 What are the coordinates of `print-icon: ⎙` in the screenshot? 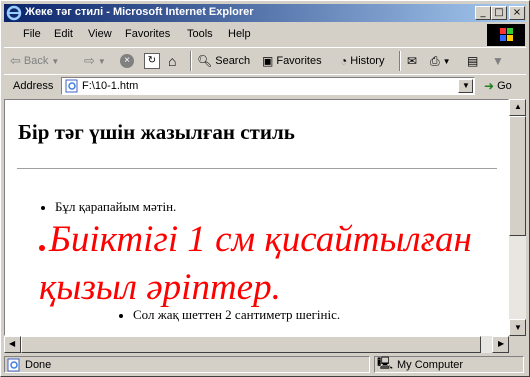 It's located at (435, 60).